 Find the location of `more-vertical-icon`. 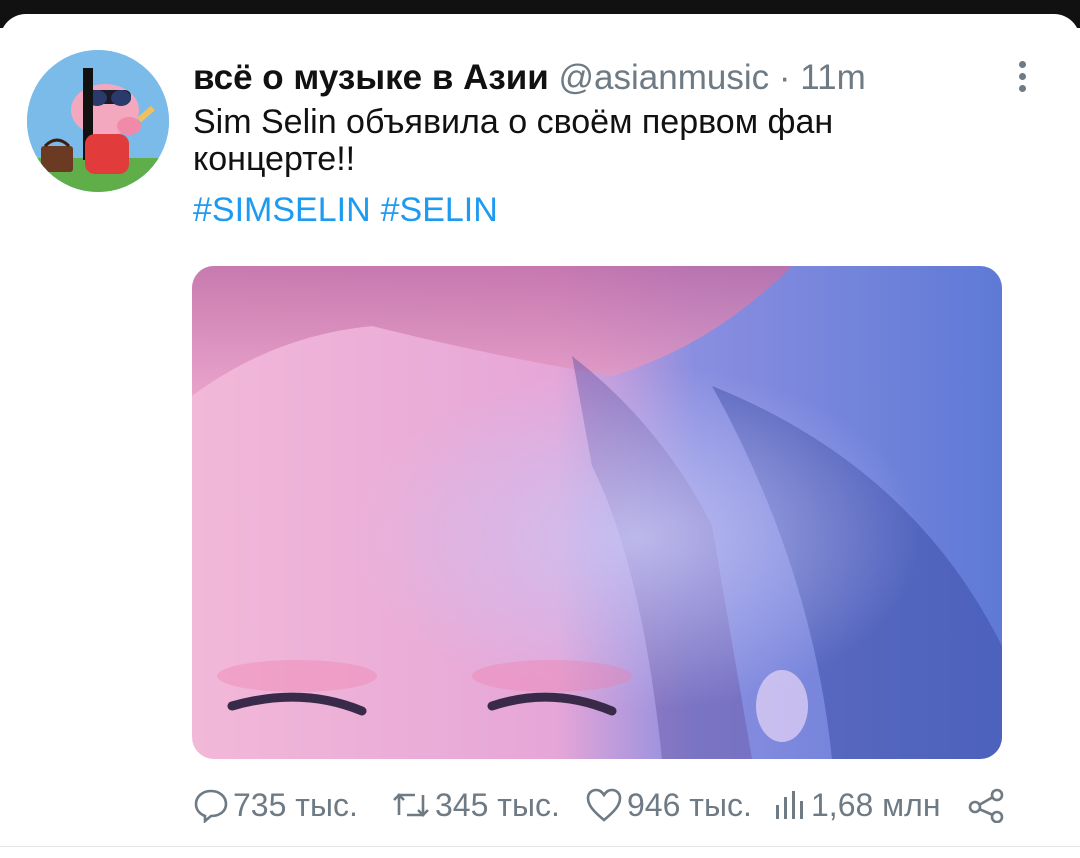

more-vertical-icon is located at coordinates (1022, 78).